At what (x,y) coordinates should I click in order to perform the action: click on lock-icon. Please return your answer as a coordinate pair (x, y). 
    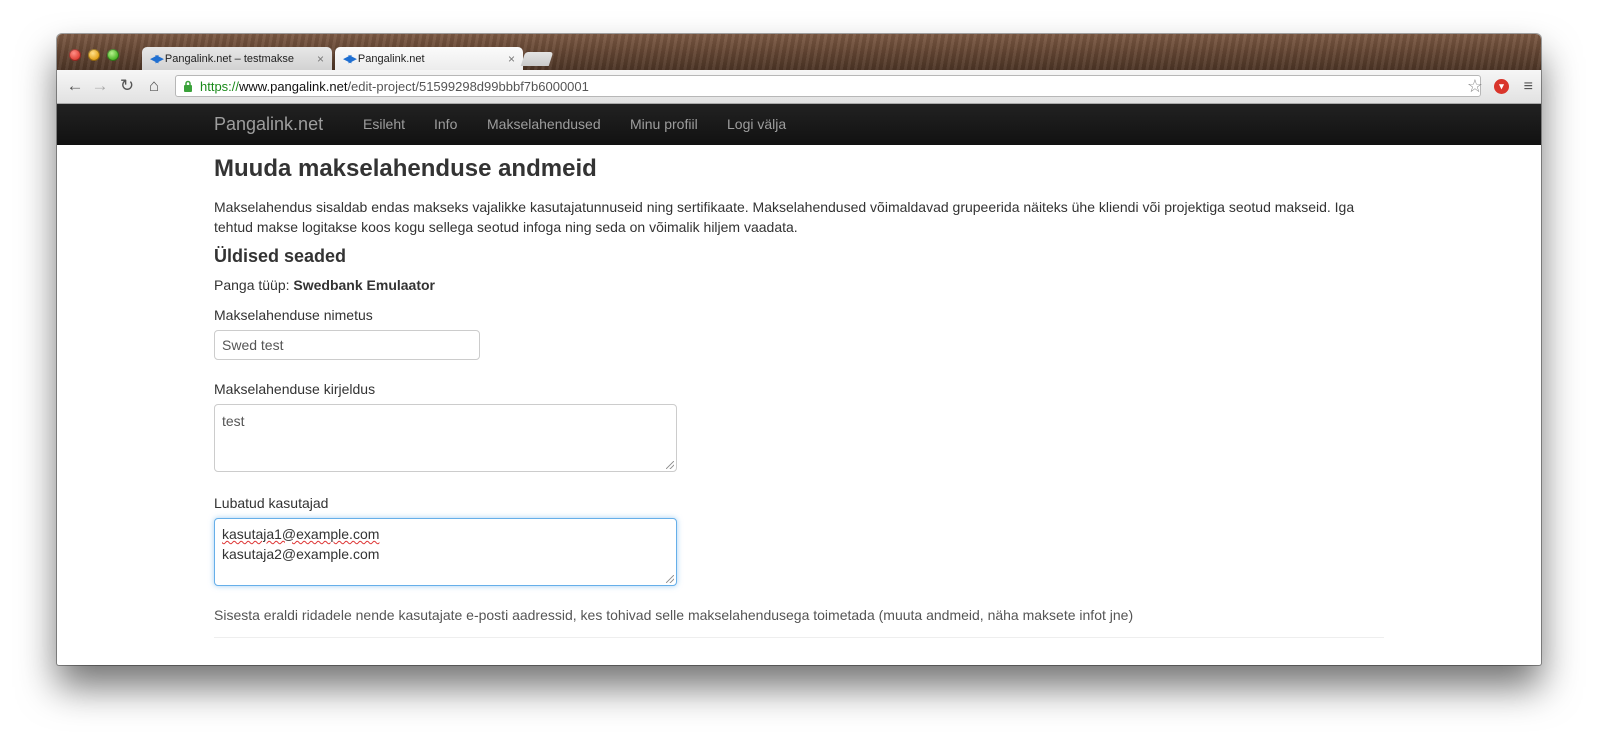
    Looking at the image, I should click on (188, 86).